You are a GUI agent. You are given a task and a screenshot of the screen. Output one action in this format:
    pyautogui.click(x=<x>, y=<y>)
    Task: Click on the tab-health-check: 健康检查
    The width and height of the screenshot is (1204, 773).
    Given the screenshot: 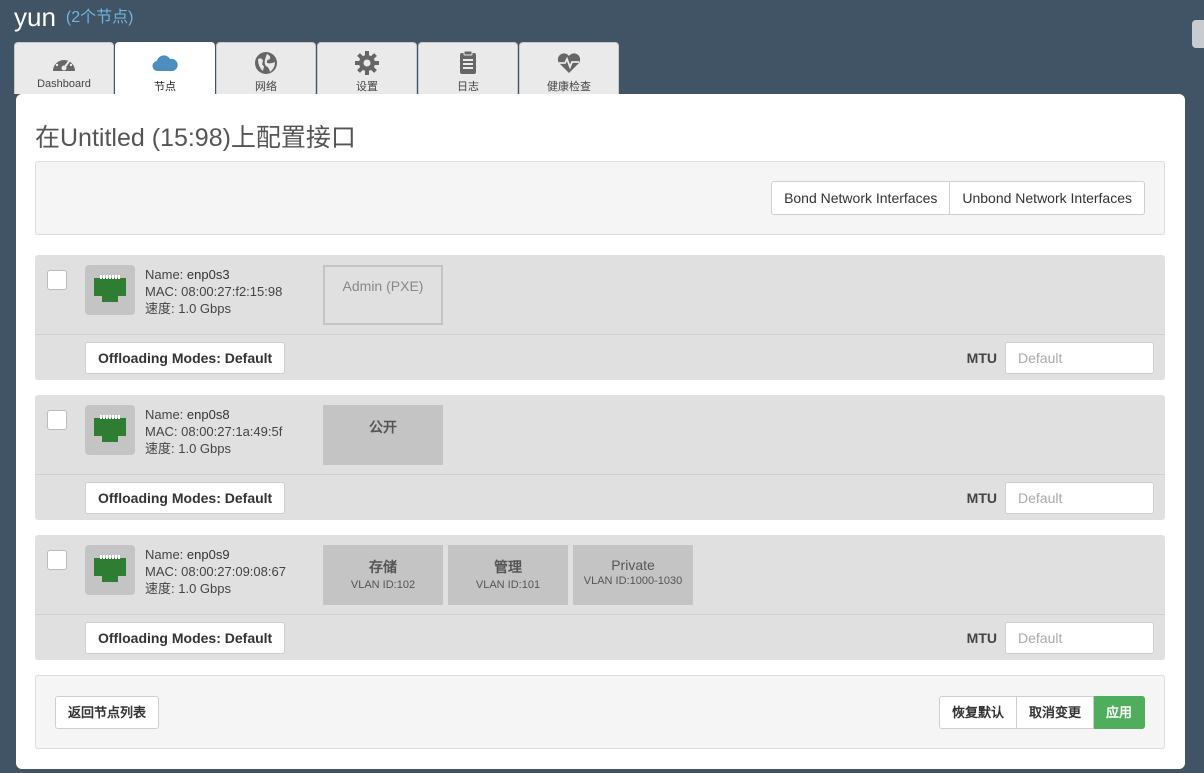 What is the action you would take?
    pyautogui.click(x=569, y=68)
    